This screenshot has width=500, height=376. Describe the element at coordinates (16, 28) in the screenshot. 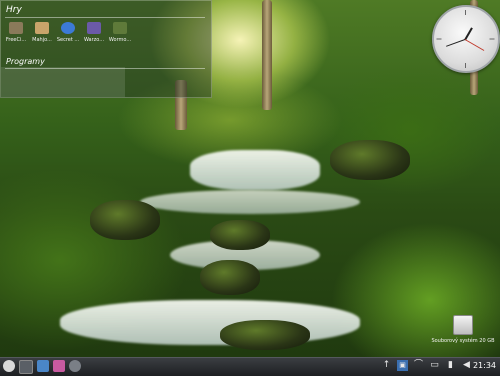

I see `freeciv-icon` at that location.